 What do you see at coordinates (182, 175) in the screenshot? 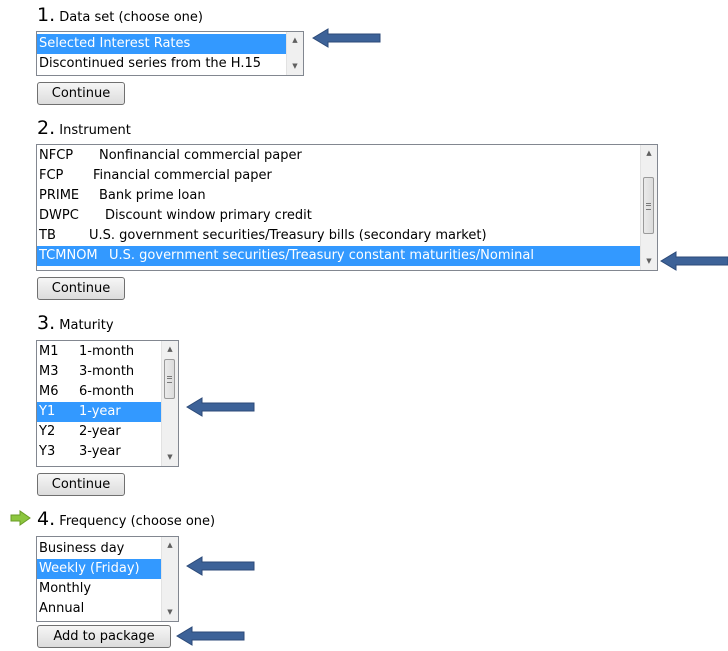
I see `instrument-label: Financial commercial paper` at bounding box center [182, 175].